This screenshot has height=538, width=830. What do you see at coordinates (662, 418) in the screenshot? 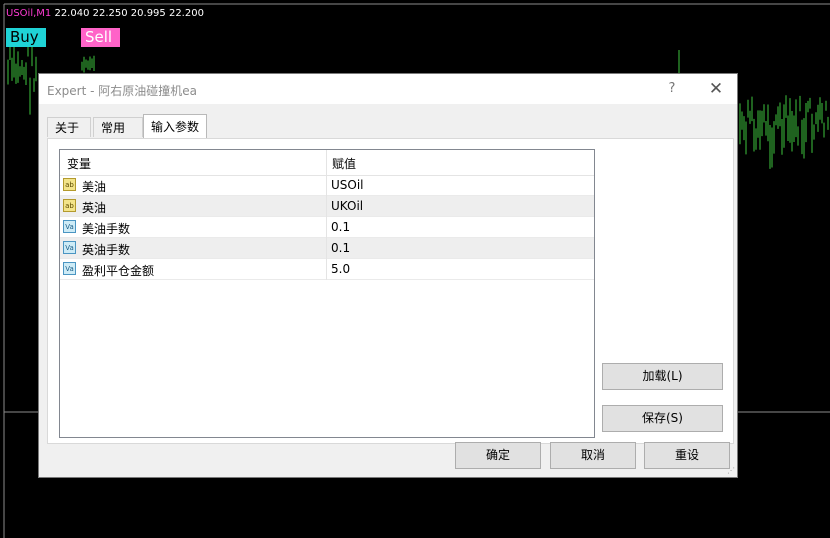
I see `save-button: 保存(S)` at bounding box center [662, 418].